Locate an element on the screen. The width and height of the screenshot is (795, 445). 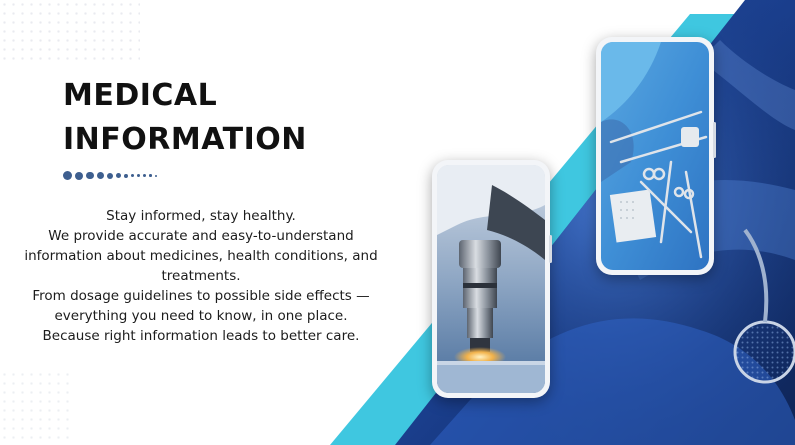
stethoscope-icon is located at coordinates (764, 352).